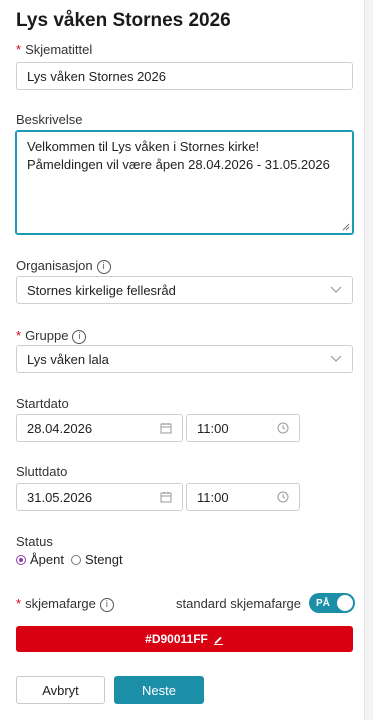 This screenshot has height=720, width=373. I want to click on status-open-radio, so click(21, 559).